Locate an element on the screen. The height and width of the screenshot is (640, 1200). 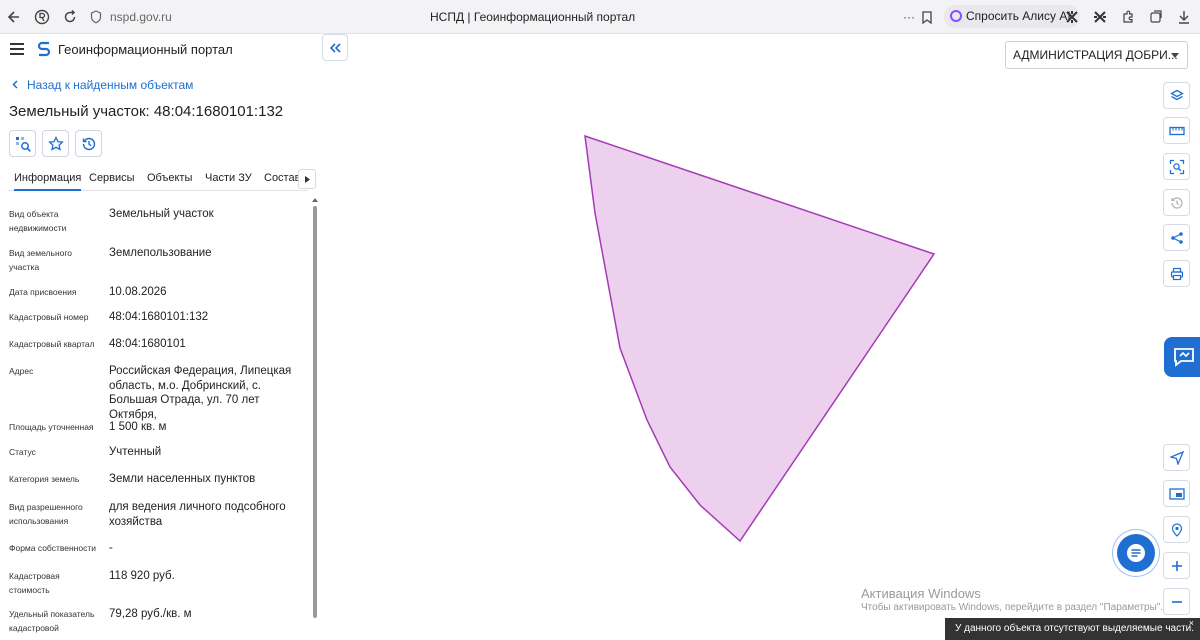
star-icon is located at coordinates (55, 143).